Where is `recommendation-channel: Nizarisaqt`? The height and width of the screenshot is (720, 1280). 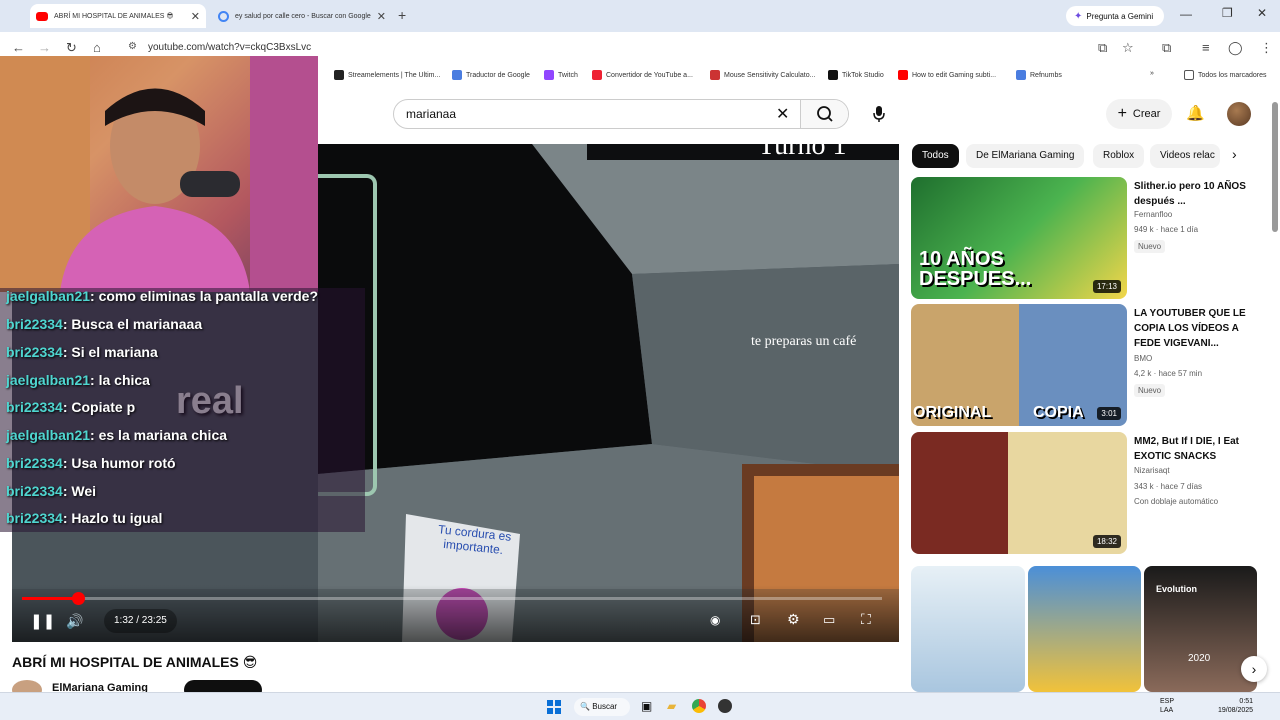
recommendation-channel: Nizarisaqt is located at coordinates (1152, 470).